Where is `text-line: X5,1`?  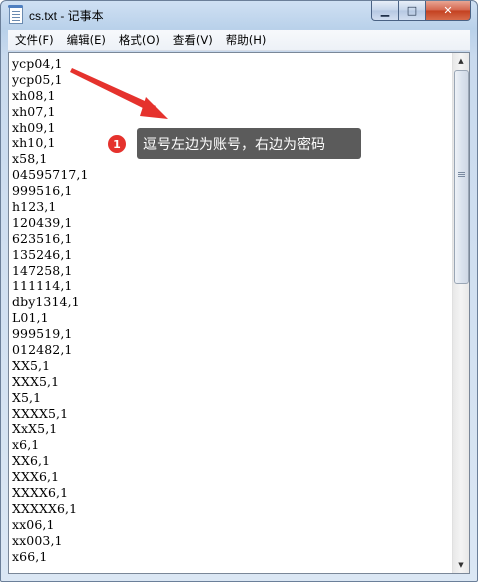
text-line: X5,1 is located at coordinates (27, 397).